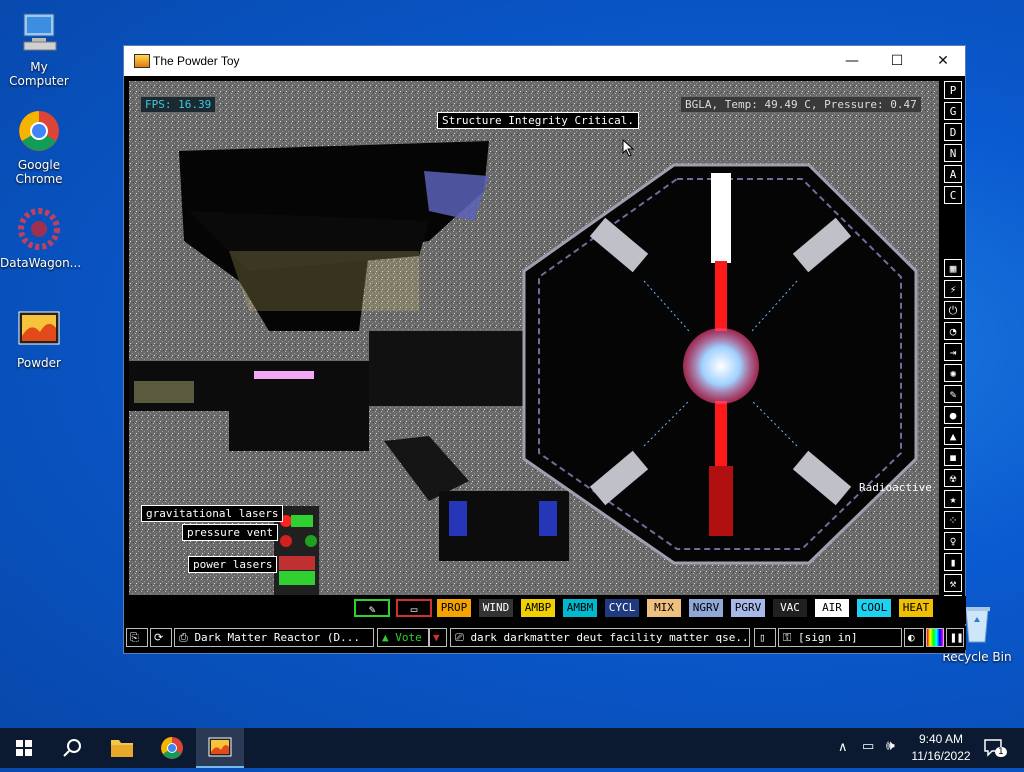  What do you see at coordinates (941, 739) in the screenshot?
I see `clock-time: 9:40 AM` at bounding box center [941, 739].